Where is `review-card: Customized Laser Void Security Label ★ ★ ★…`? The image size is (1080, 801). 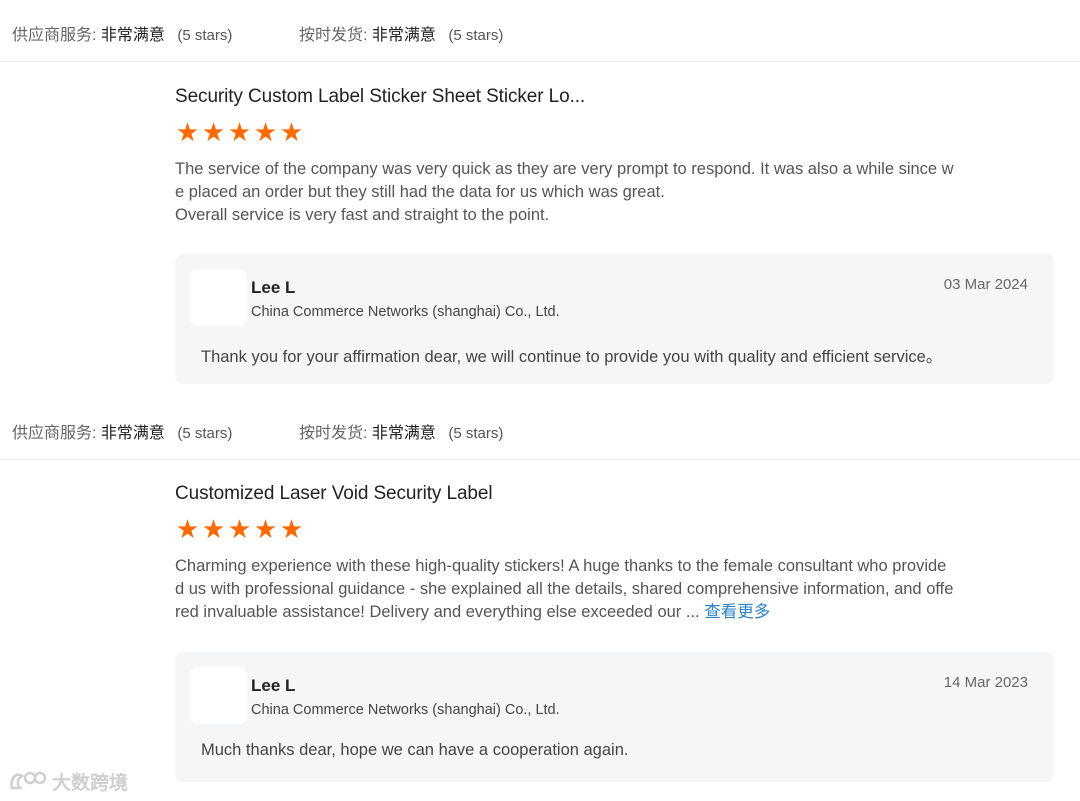
review-card: Customized Laser Void Security Label ★ ★ ★… is located at coordinates (615, 553).